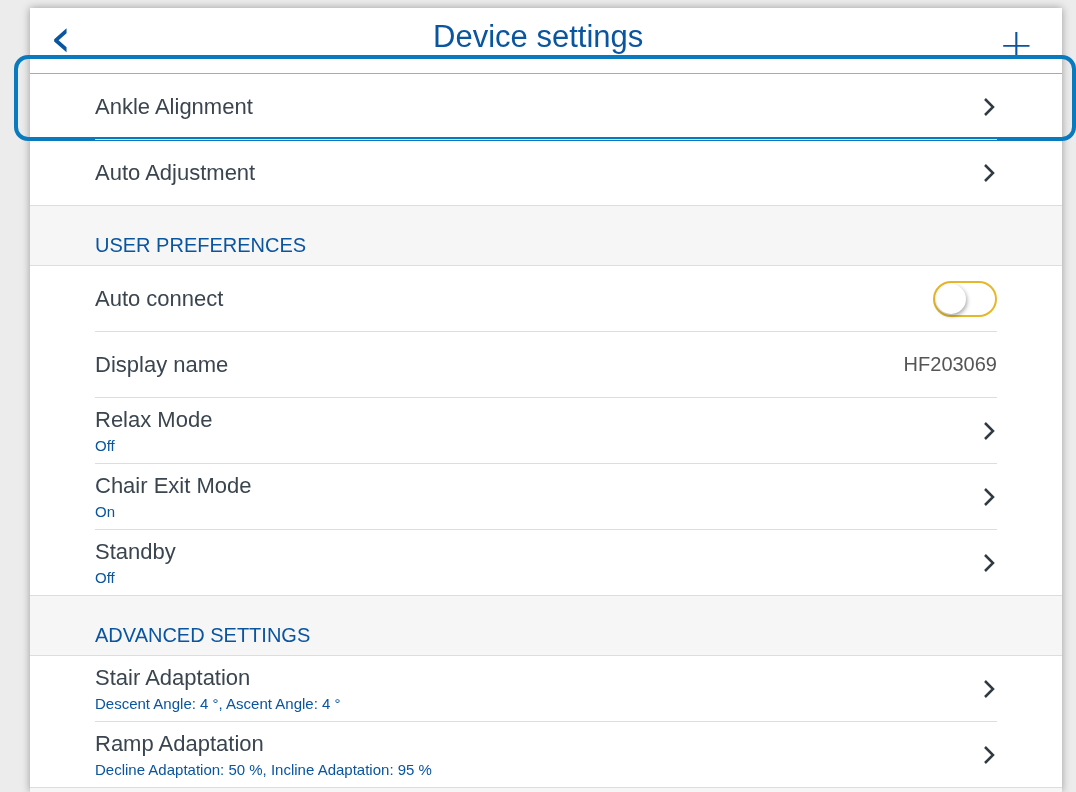 Image resolution: width=1076 pixels, height=792 pixels. Describe the element at coordinates (175, 172) in the screenshot. I see `row-label: Auto Adjustment` at that location.